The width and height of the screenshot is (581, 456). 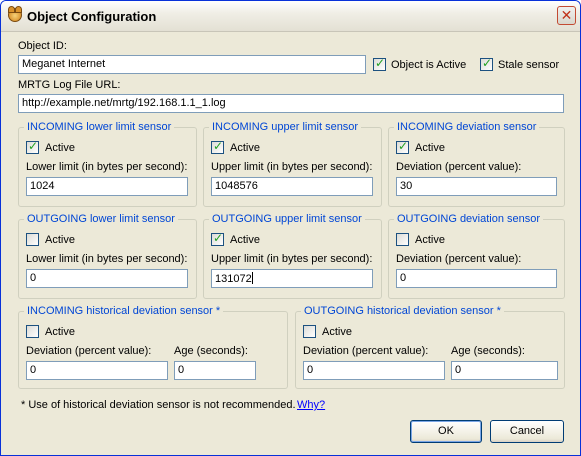 What do you see at coordinates (107, 259) in the screenshot?
I see `outgoing-lower-limit-label: Lower limit (in bytes per second):` at bounding box center [107, 259].